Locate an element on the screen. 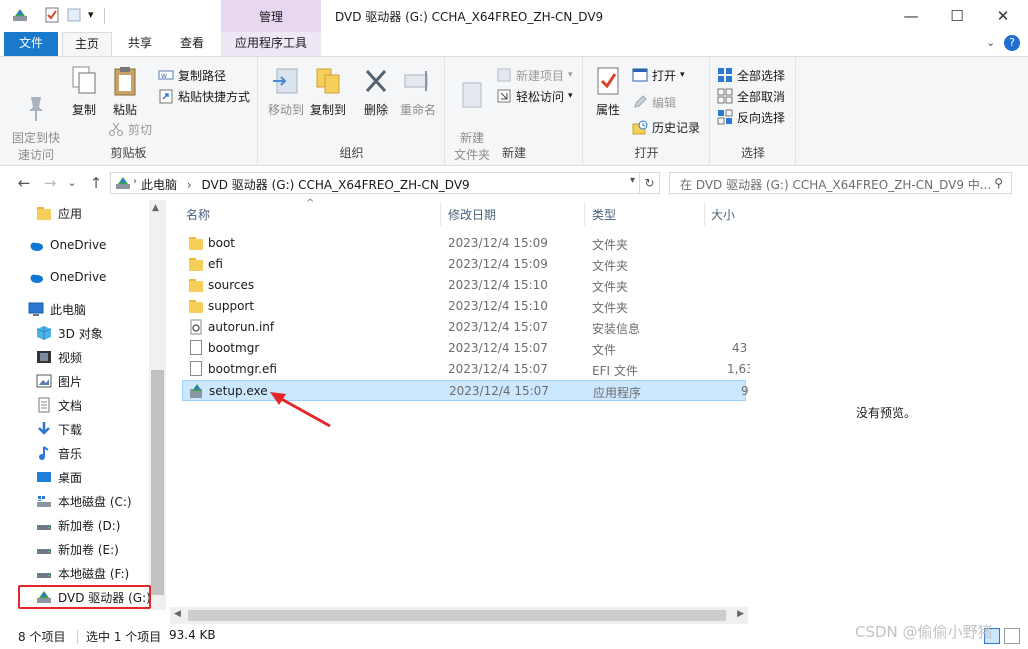 The width and height of the screenshot is (1028, 649). nav-item-music: 音乐 is located at coordinates (59, 453).